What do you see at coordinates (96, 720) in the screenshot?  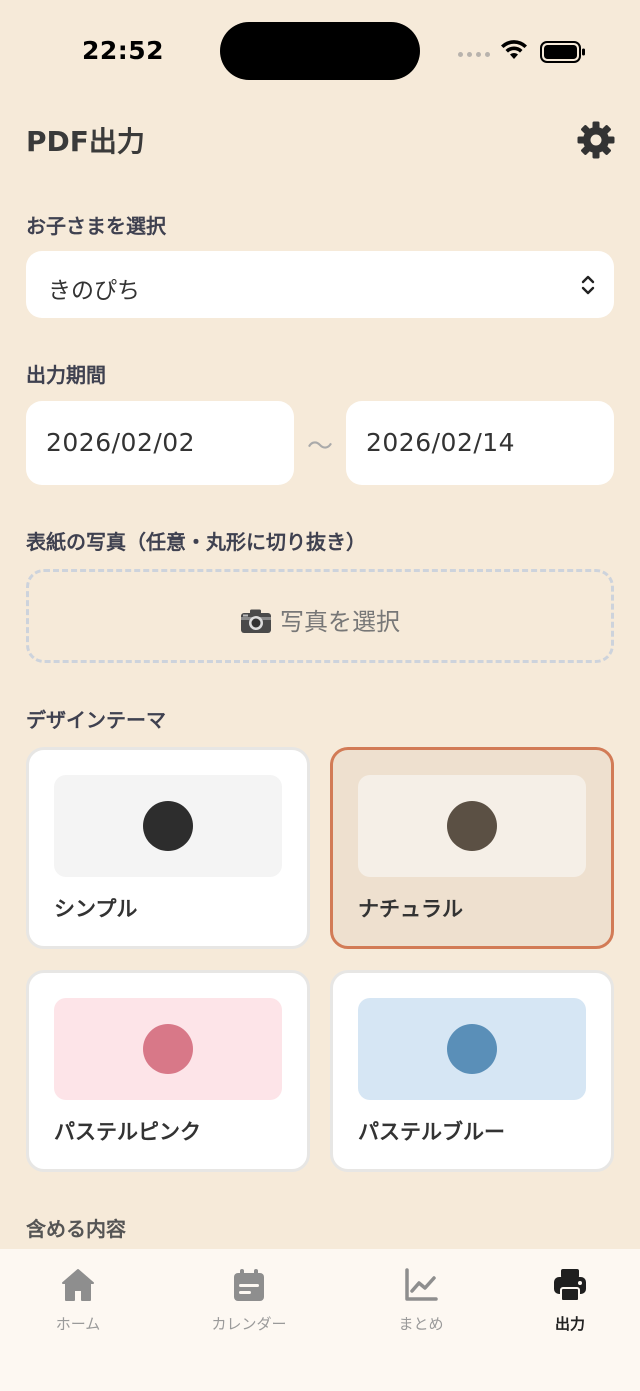 I see `design-theme-label: デザインテーマ` at bounding box center [96, 720].